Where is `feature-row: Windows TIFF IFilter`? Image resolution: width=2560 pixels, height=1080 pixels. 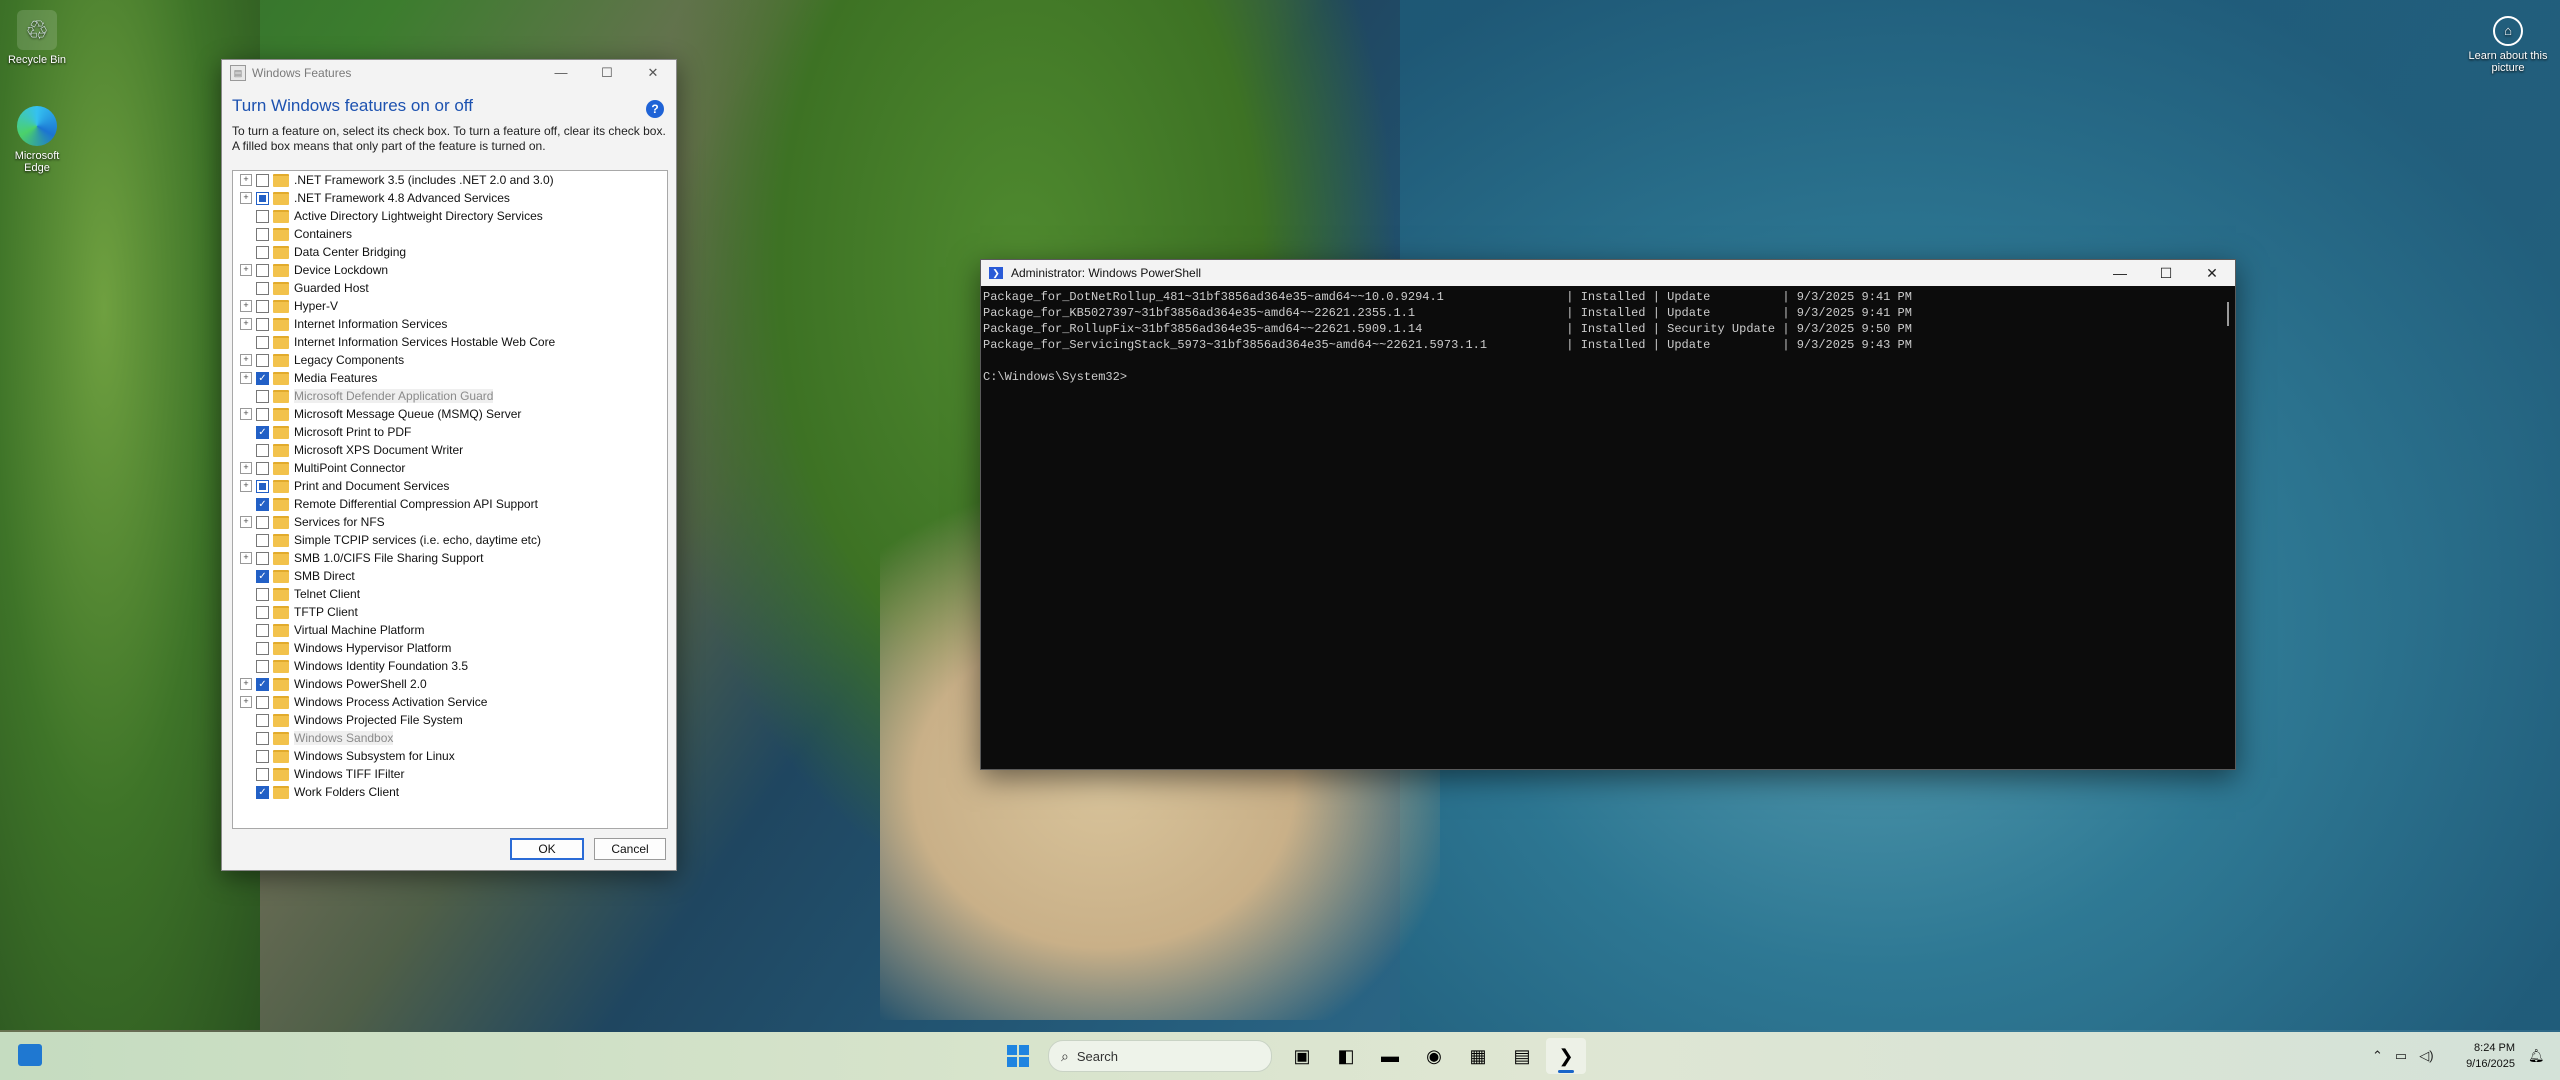
feature-row: Windows TIFF IFilter is located at coordinates (450, 774).